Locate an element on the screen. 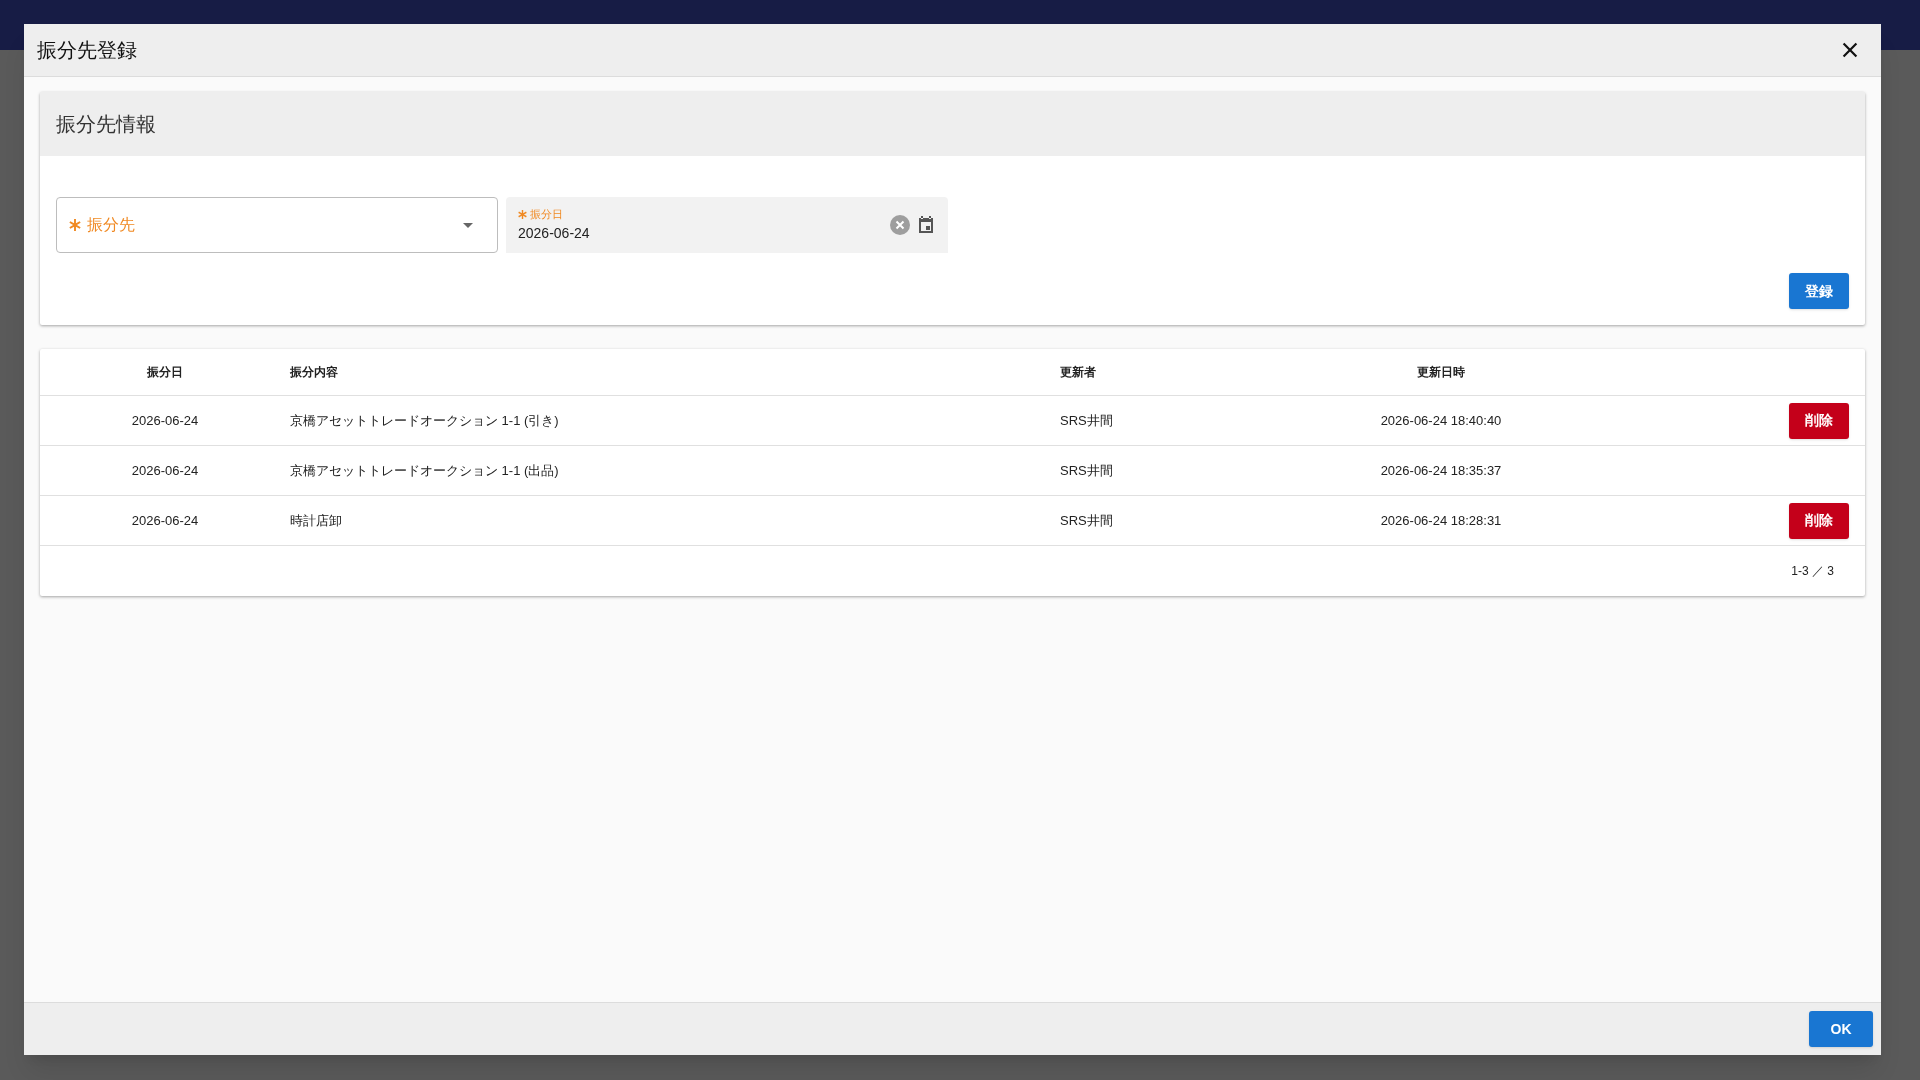 The height and width of the screenshot is (1080, 1920). column-header: 振分内容 is located at coordinates (314, 372).